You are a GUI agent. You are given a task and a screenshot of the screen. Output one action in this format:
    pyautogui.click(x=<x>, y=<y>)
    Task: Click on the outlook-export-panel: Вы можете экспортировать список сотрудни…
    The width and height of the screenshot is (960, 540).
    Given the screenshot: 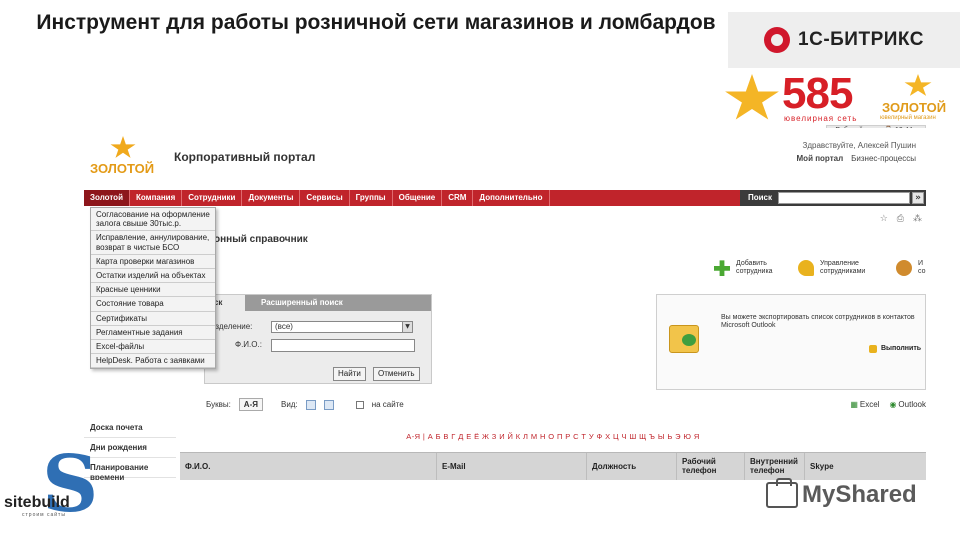 What is the action you would take?
    pyautogui.click(x=791, y=342)
    